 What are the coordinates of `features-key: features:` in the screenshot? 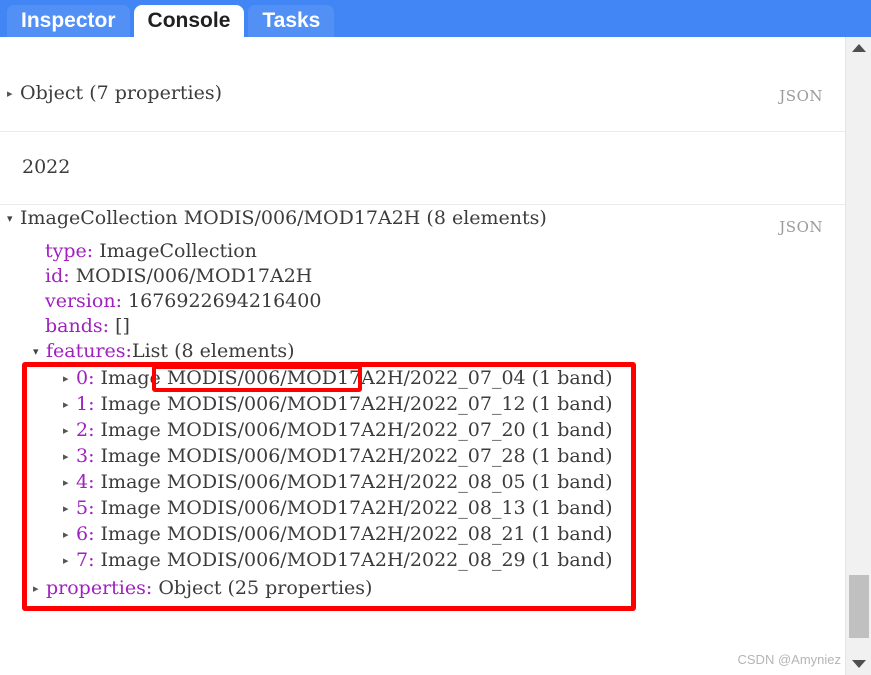 It's located at (89, 351).